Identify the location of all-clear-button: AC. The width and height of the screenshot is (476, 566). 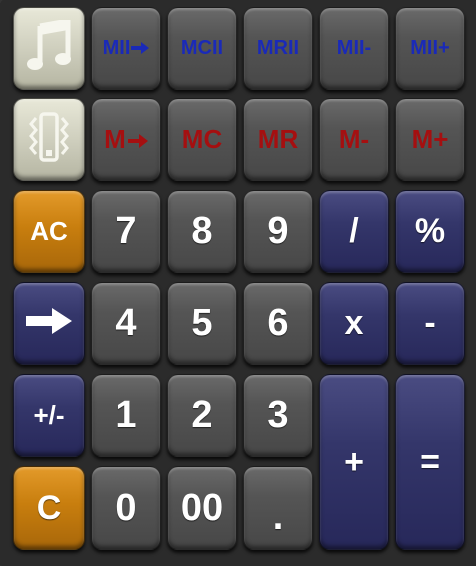
(49, 231).